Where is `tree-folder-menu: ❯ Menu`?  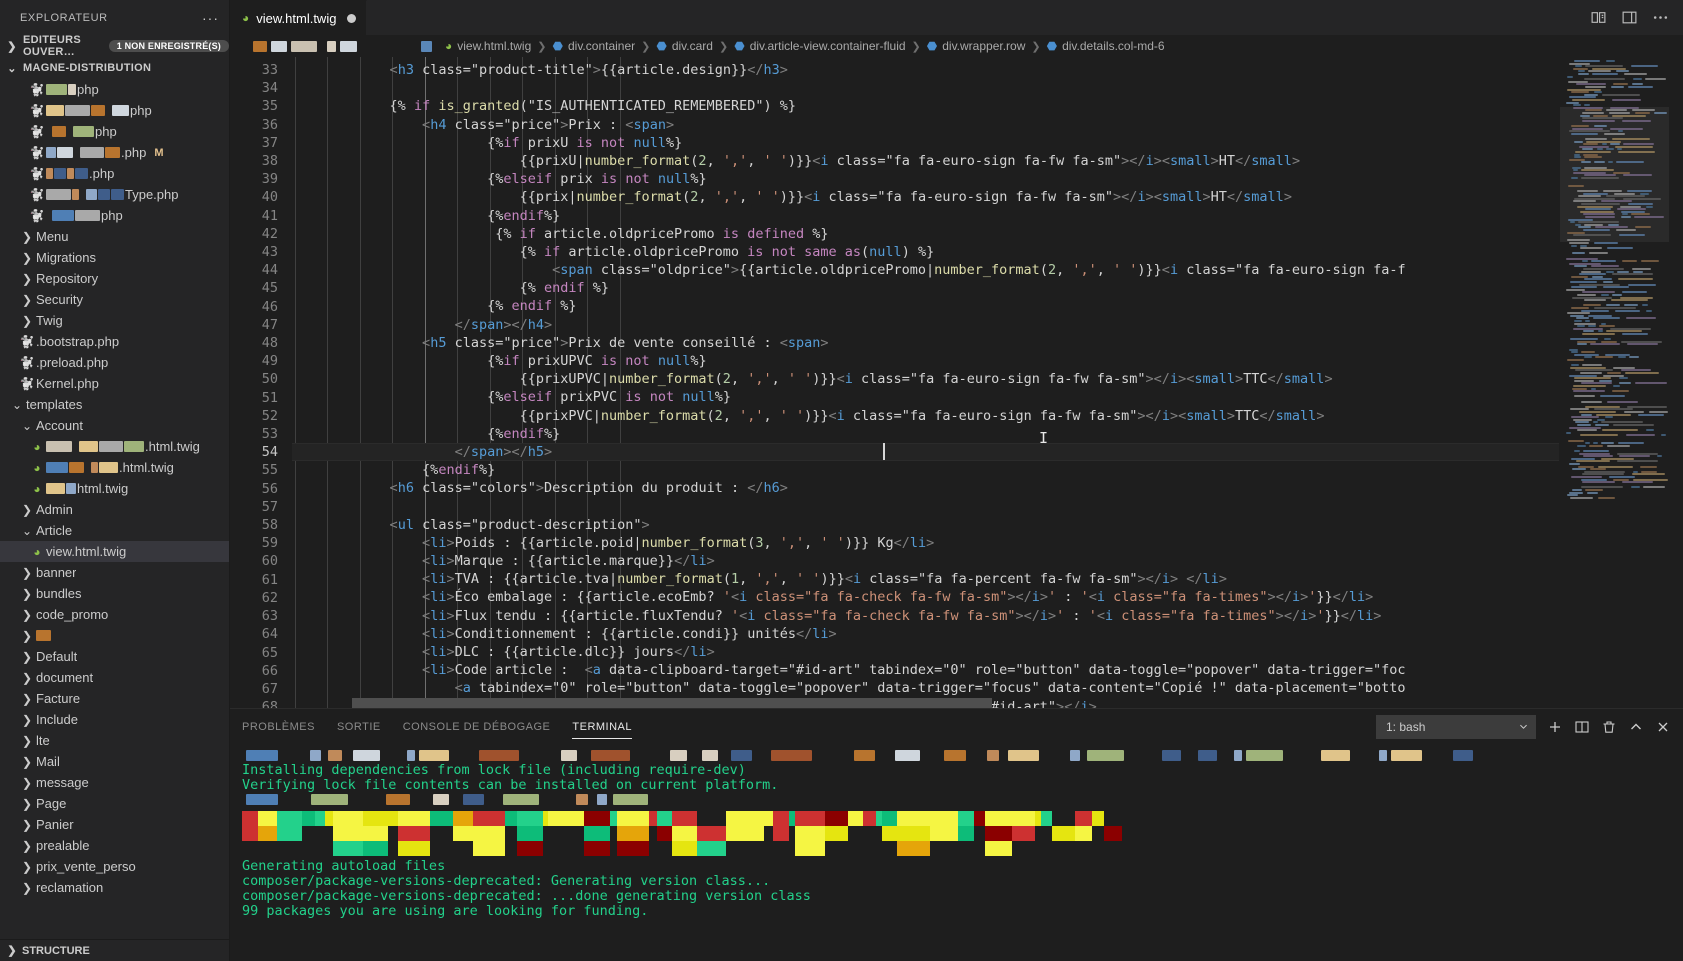 tree-folder-menu: ❯ Menu is located at coordinates (114, 236).